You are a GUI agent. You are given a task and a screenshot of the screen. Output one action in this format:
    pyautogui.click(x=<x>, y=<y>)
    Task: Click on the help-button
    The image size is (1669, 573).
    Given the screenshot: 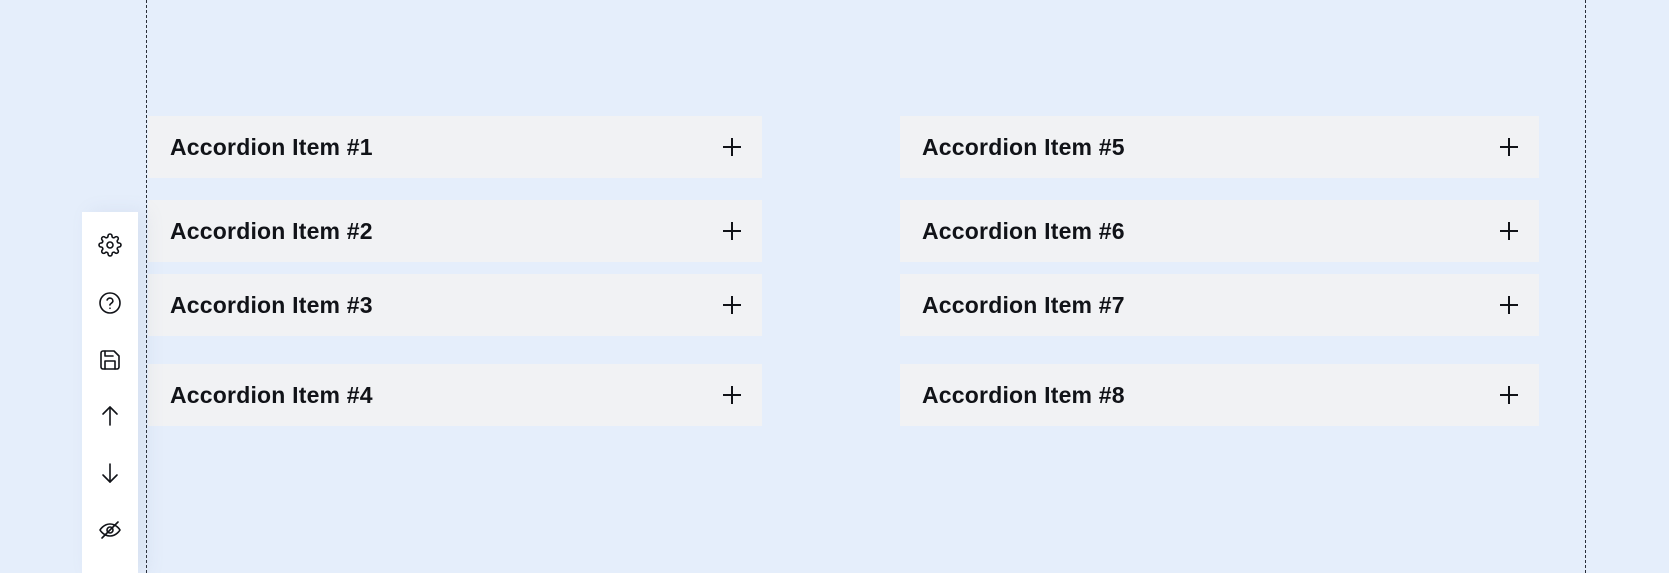 What is the action you would take?
    pyautogui.click(x=110, y=305)
    